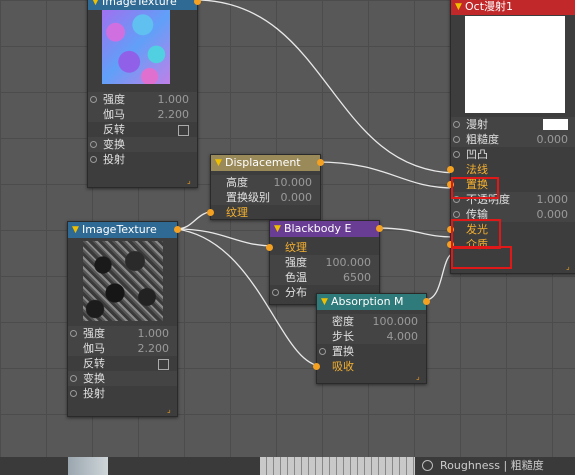 This screenshot has height=475, width=575. Describe the element at coordinates (513, 124) in the screenshot. I see `param-diffuse: 漫射` at that location.